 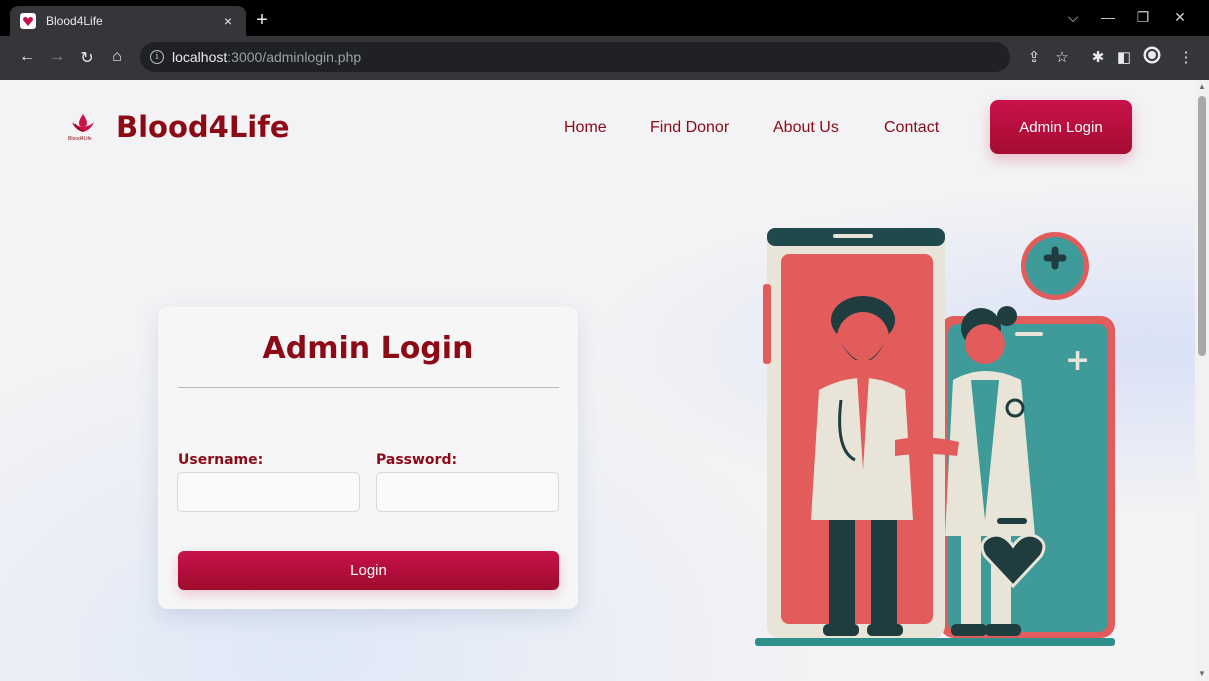 I want to click on brand: Blood4Life Blood4Life, so click(x=178, y=127).